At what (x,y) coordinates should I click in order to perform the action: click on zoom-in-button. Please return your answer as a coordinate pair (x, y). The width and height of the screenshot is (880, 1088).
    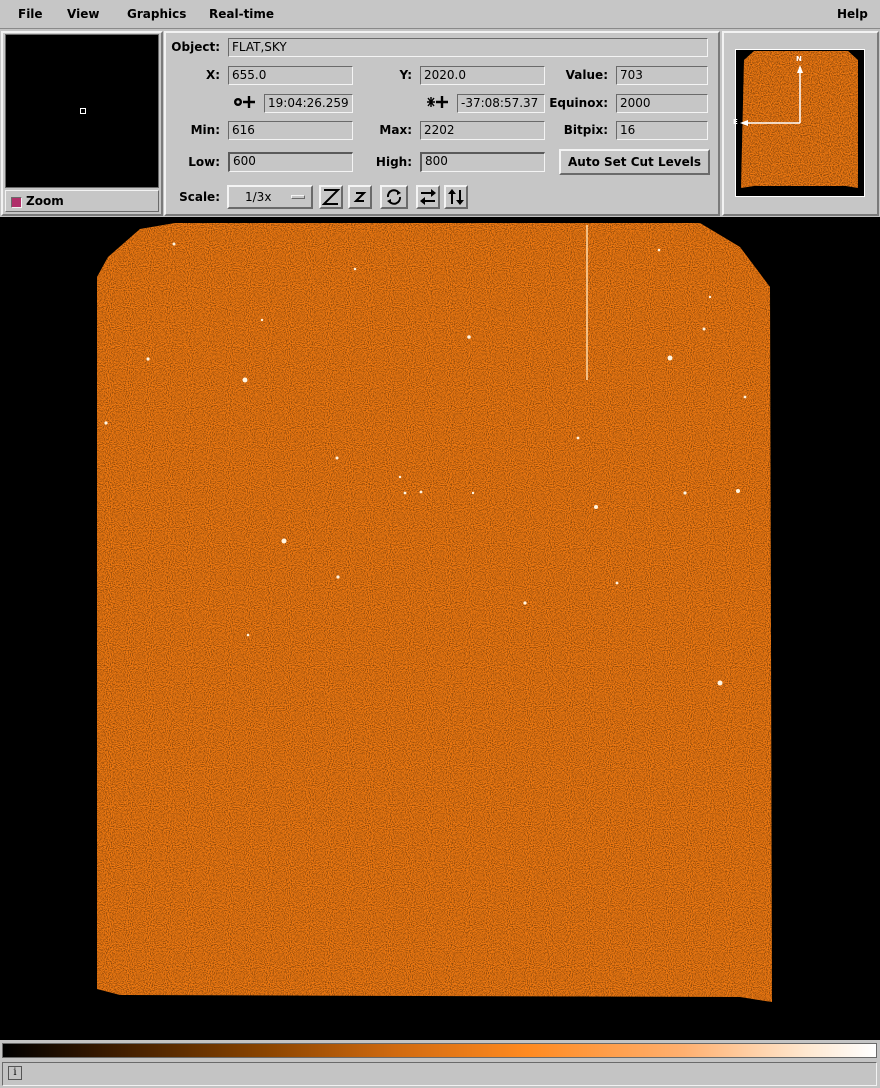
    Looking at the image, I should click on (331, 197).